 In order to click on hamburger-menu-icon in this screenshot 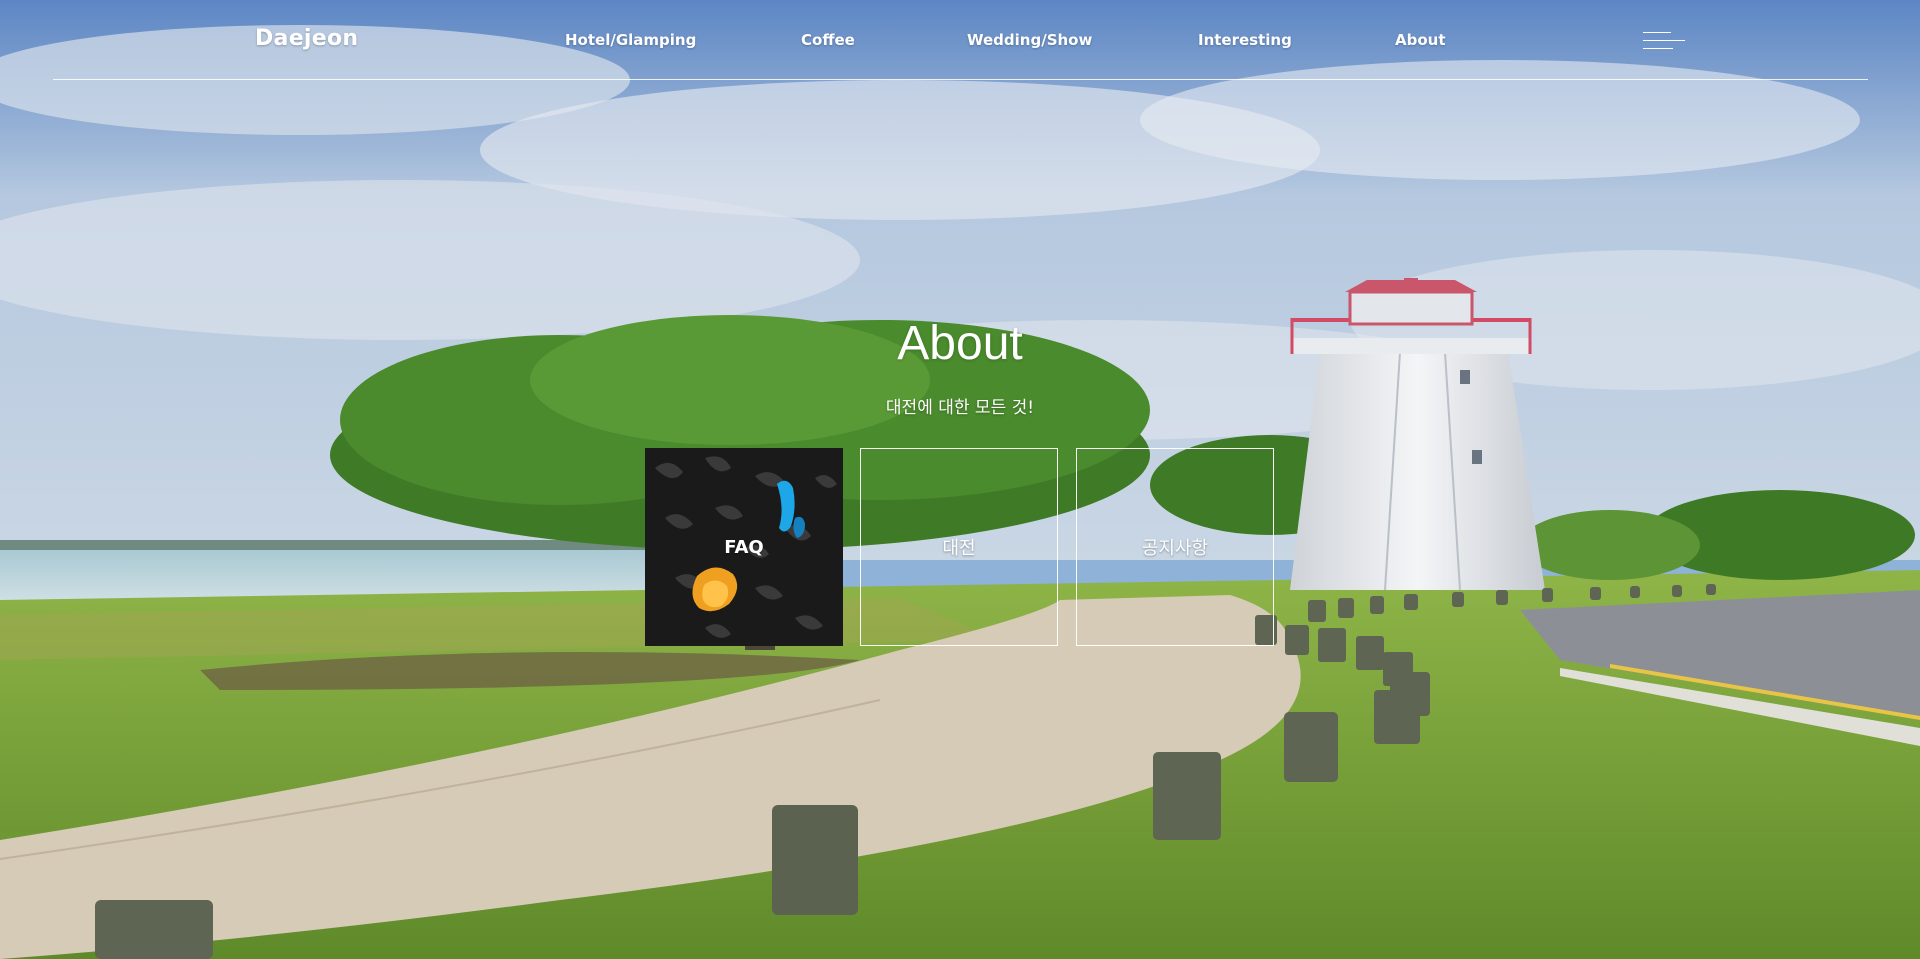, I will do `click(1664, 42)`.